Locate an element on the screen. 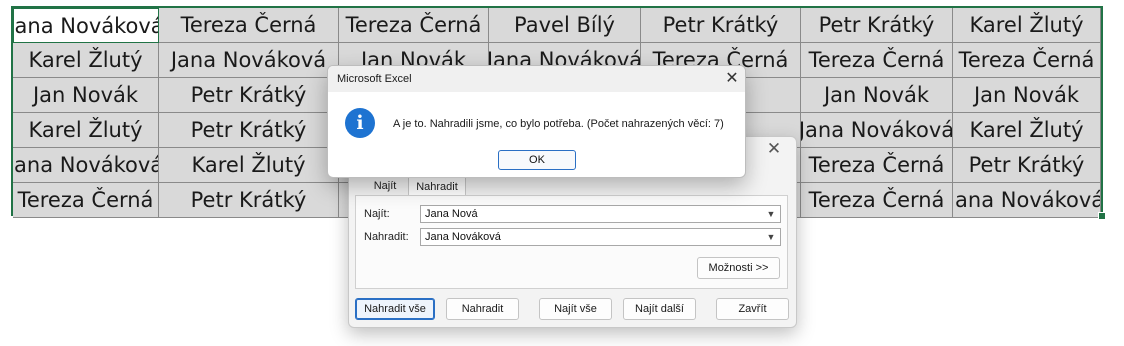  options-button: Možnosti >> is located at coordinates (738, 268).